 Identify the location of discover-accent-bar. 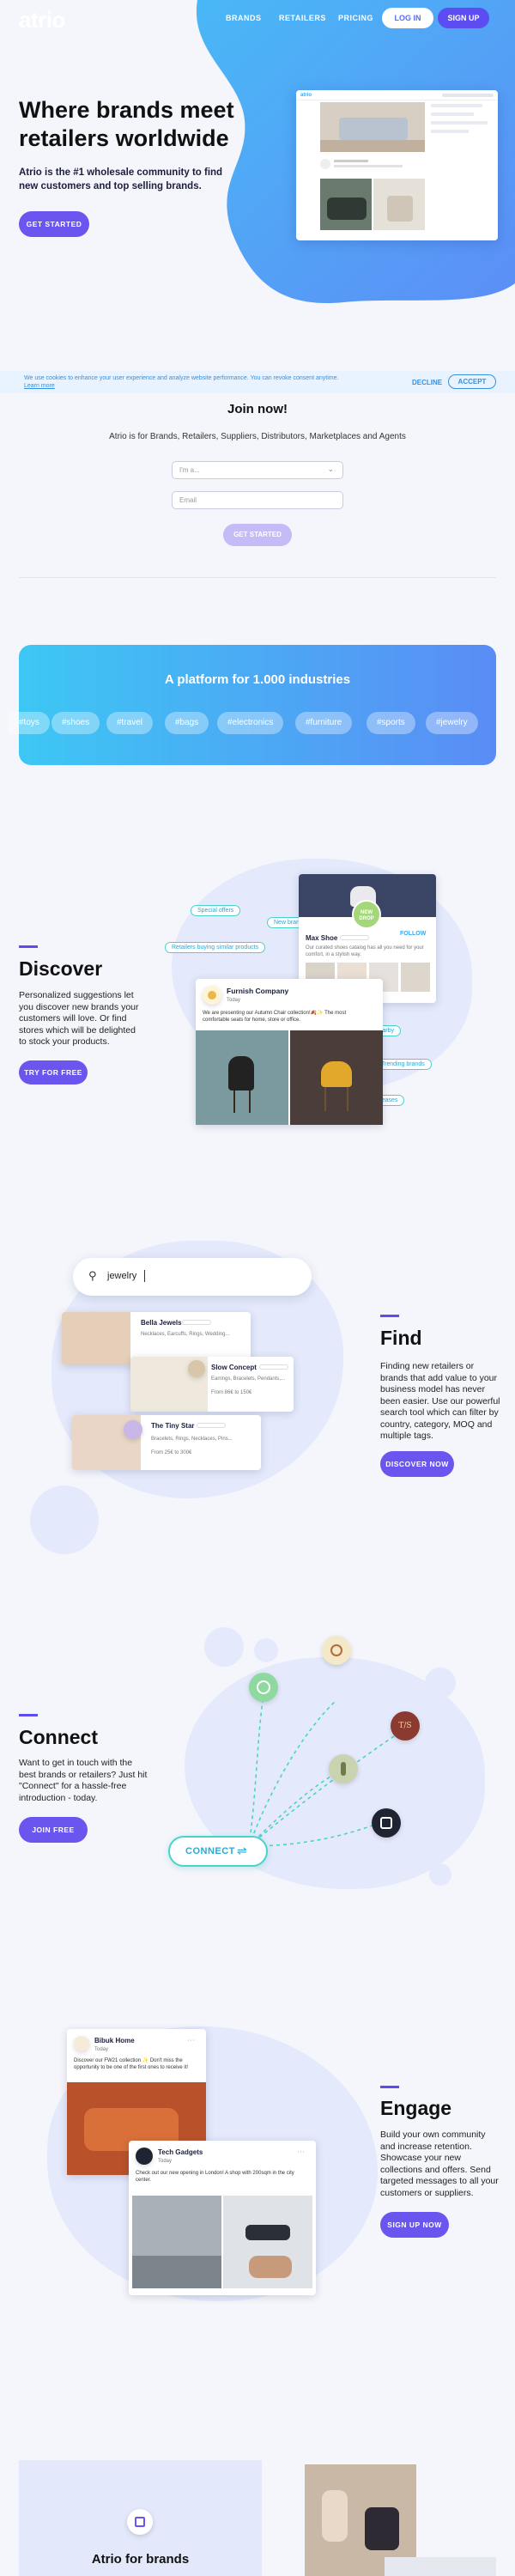
(28, 947).